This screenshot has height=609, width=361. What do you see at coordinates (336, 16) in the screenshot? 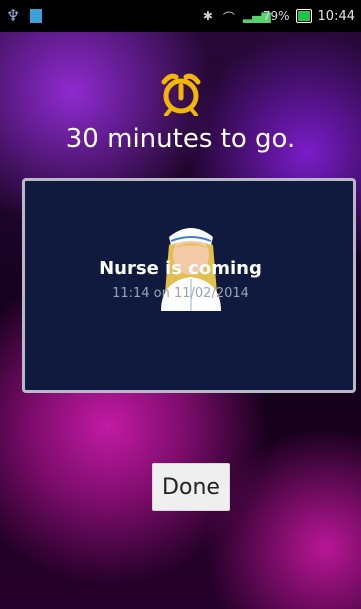
I see `clock: 10:44` at bounding box center [336, 16].